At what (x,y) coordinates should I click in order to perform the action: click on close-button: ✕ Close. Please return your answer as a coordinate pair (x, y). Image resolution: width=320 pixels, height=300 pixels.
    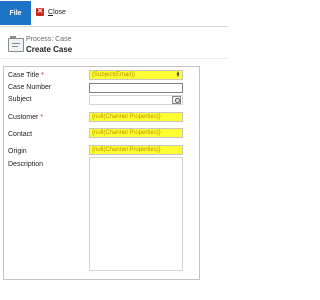
    Looking at the image, I should click on (51, 12).